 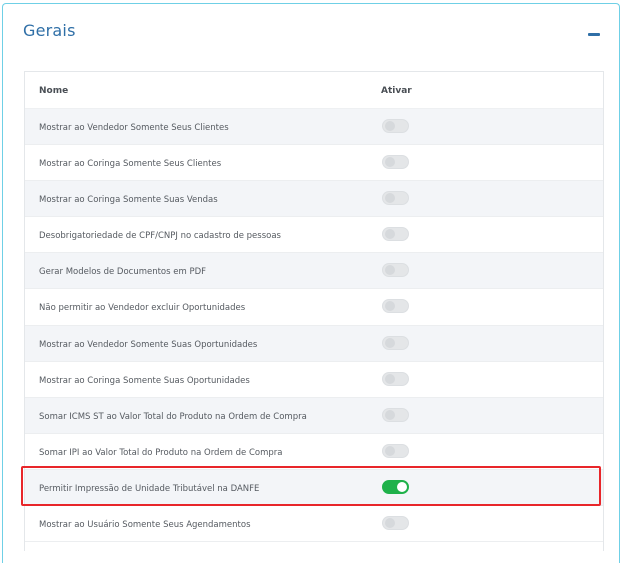 What do you see at coordinates (128, 200) in the screenshot?
I see `setting-label: Mostrar ao Coringa Somente Suas Vendas` at bounding box center [128, 200].